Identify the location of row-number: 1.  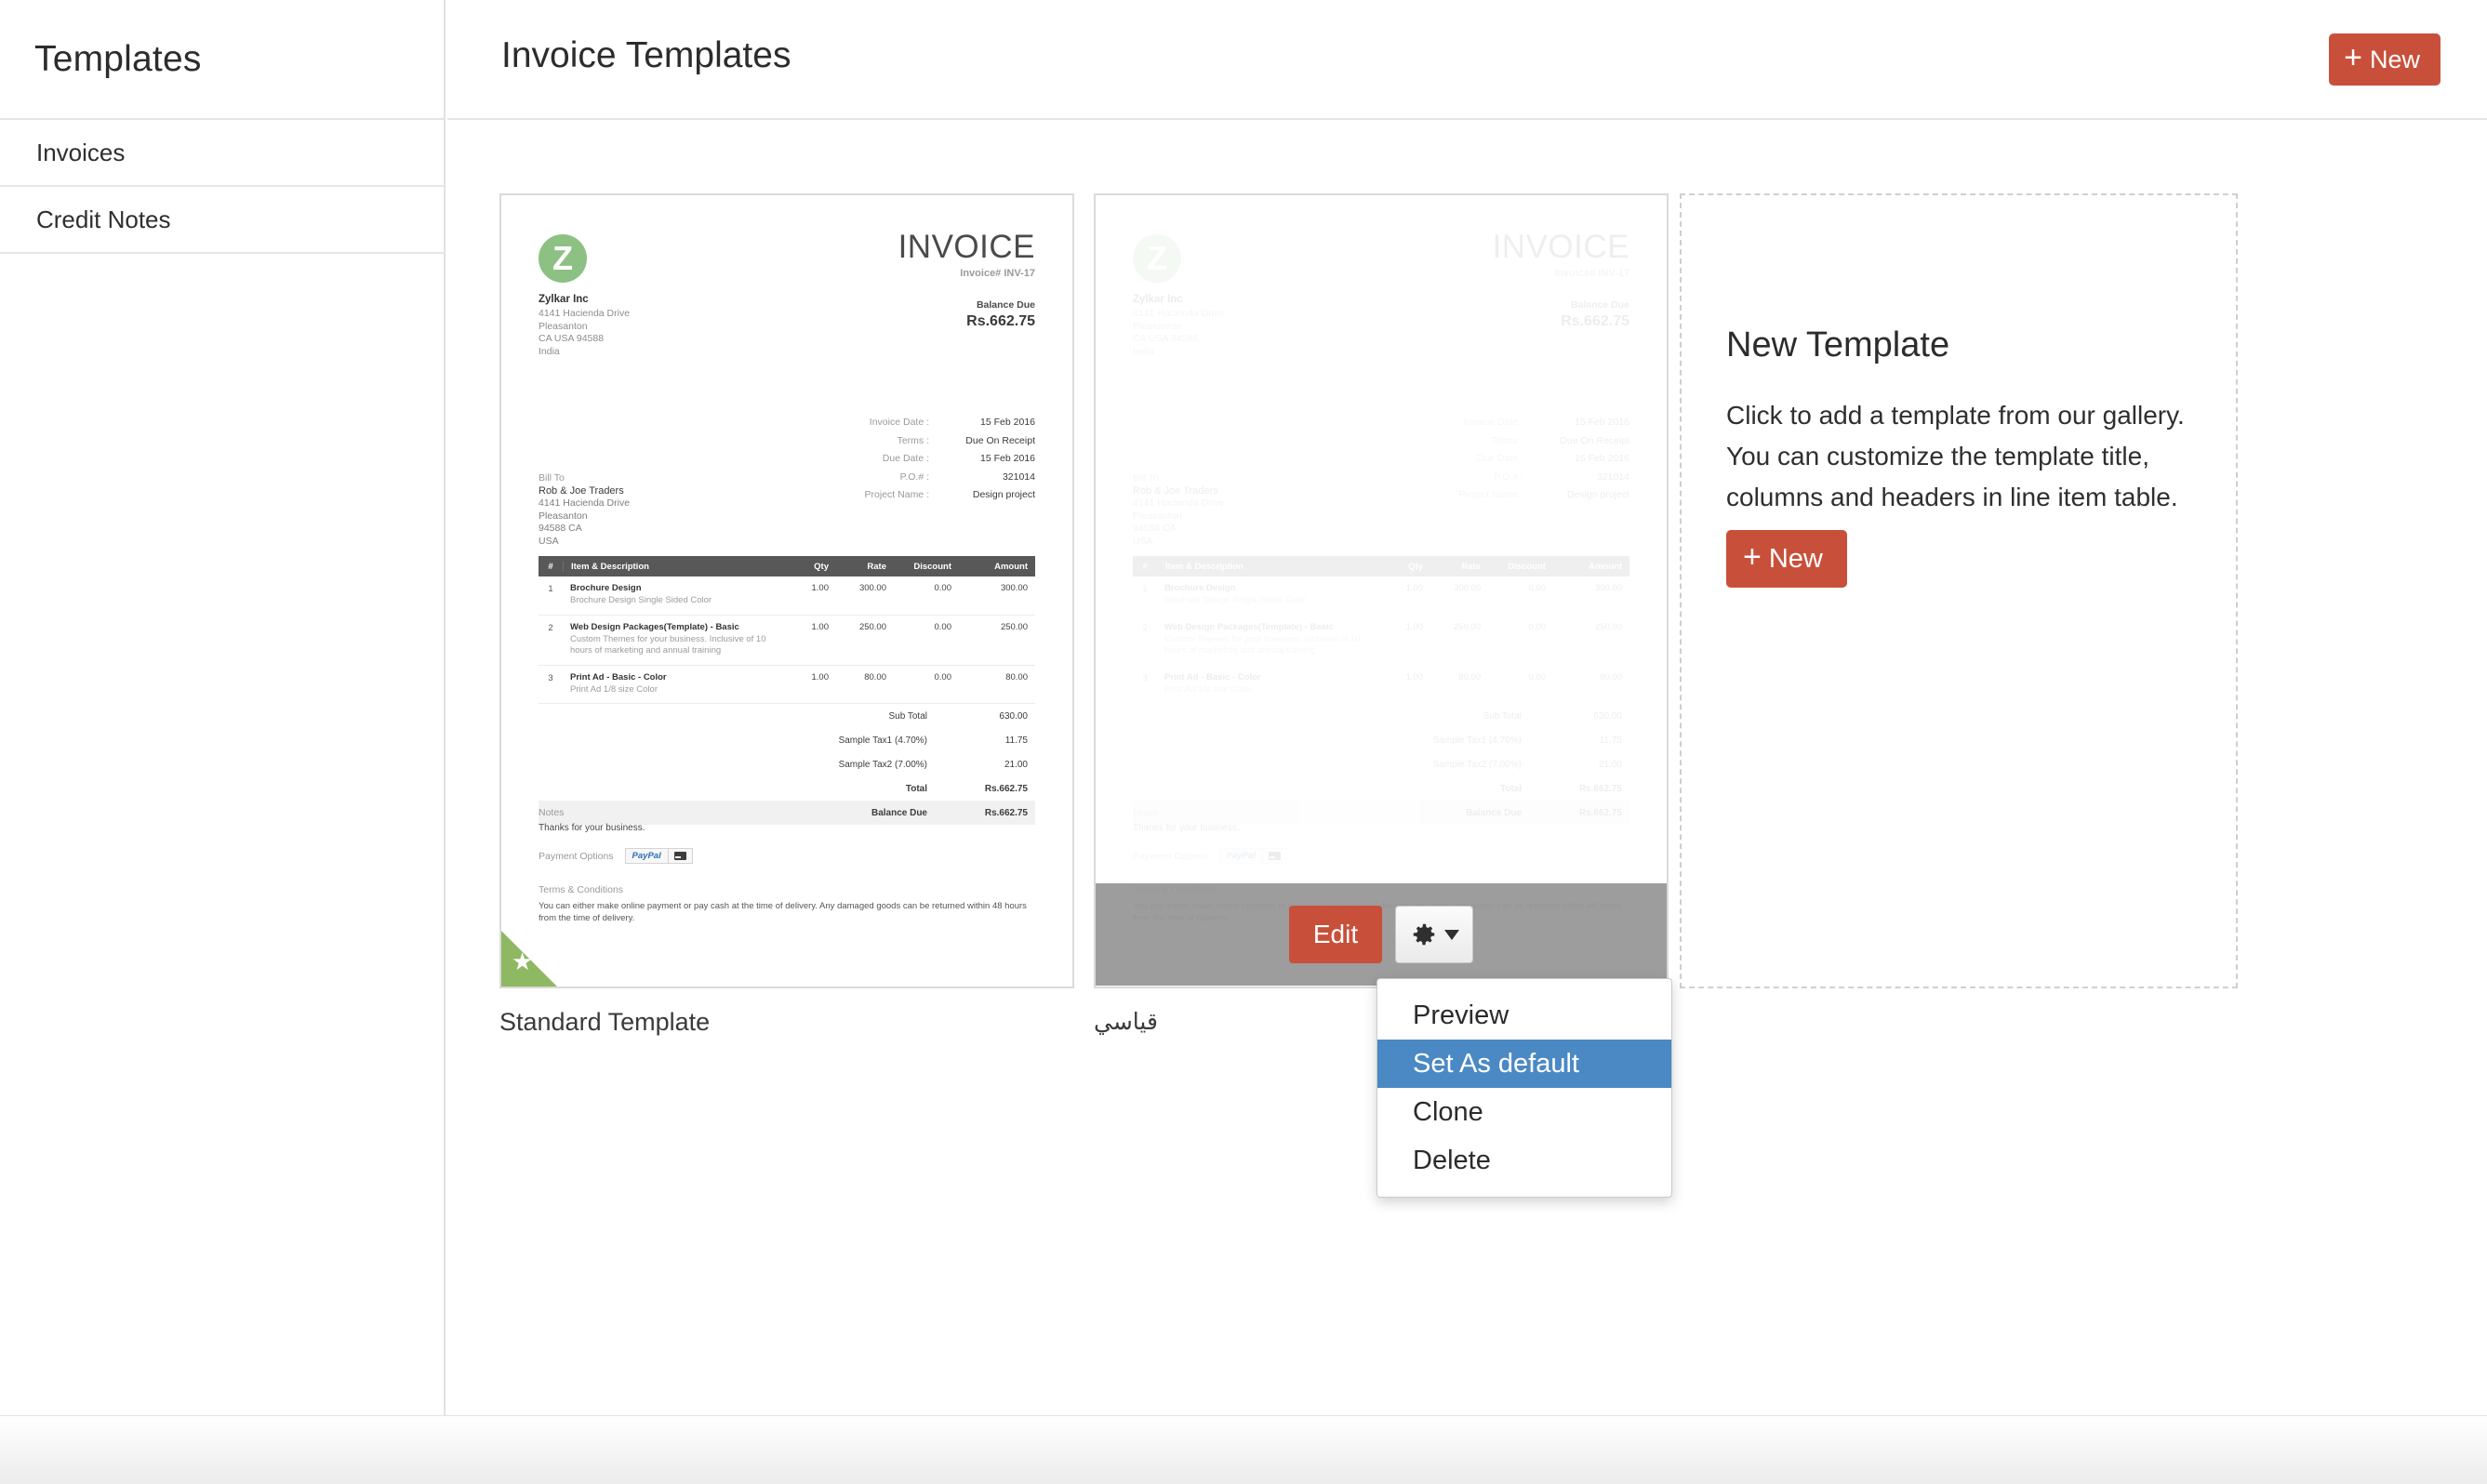
(1145, 589).